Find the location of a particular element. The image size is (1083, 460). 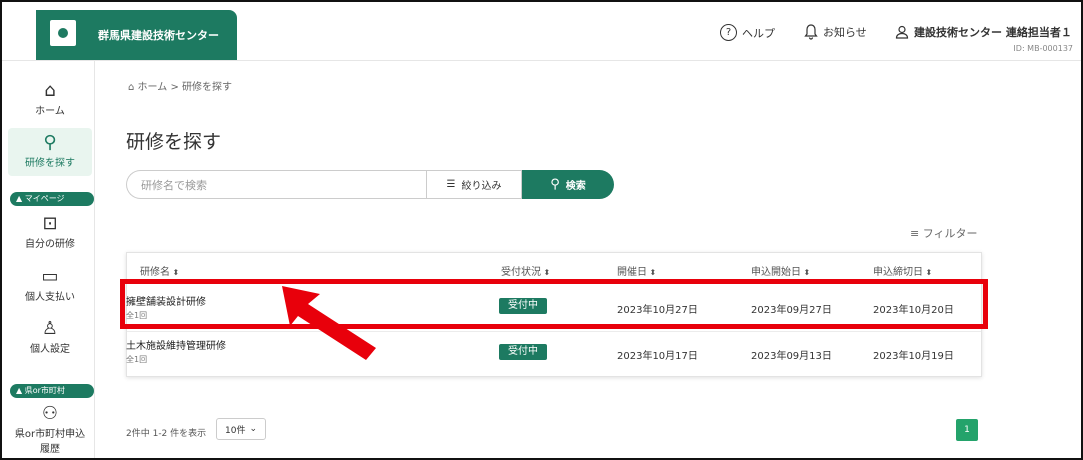

page-button-1: 1 is located at coordinates (967, 430).